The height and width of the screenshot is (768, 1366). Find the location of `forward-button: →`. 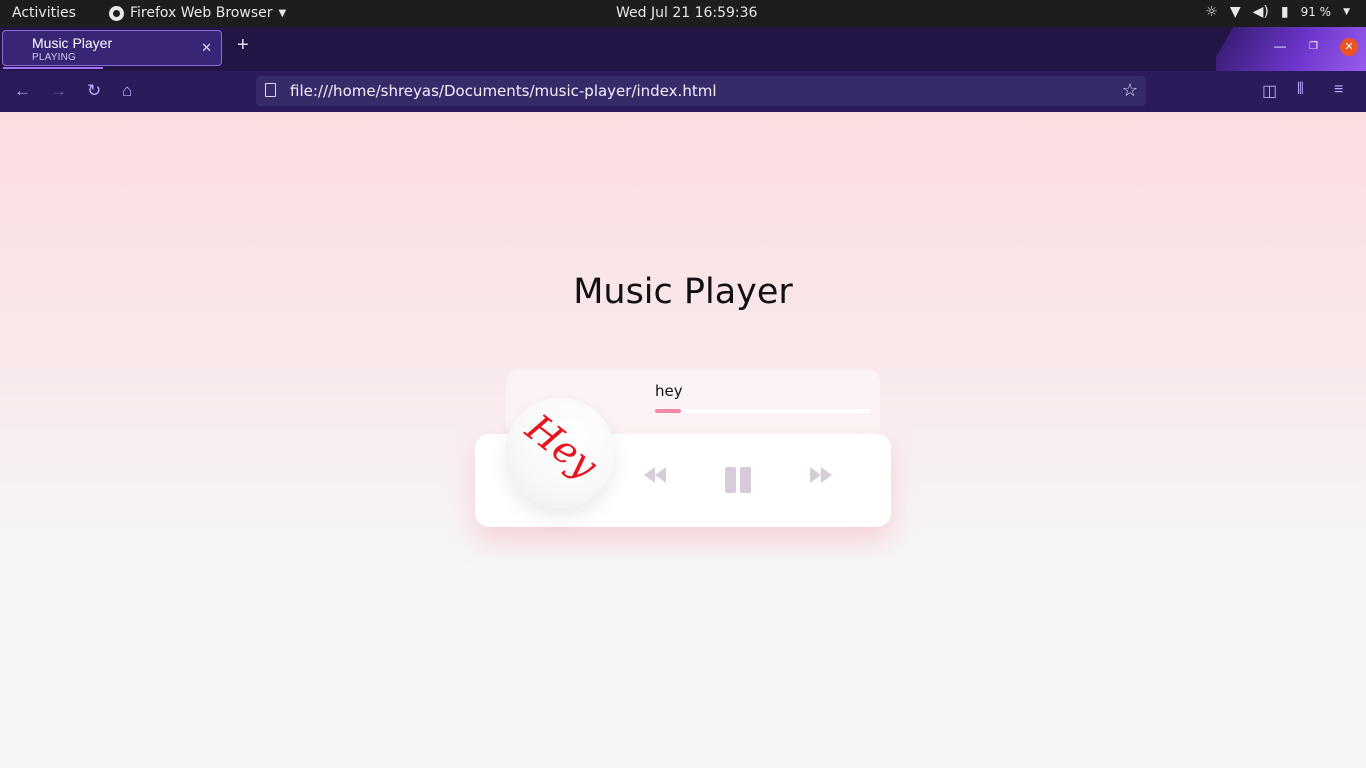

forward-button: → is located at coordinates (58, 91).